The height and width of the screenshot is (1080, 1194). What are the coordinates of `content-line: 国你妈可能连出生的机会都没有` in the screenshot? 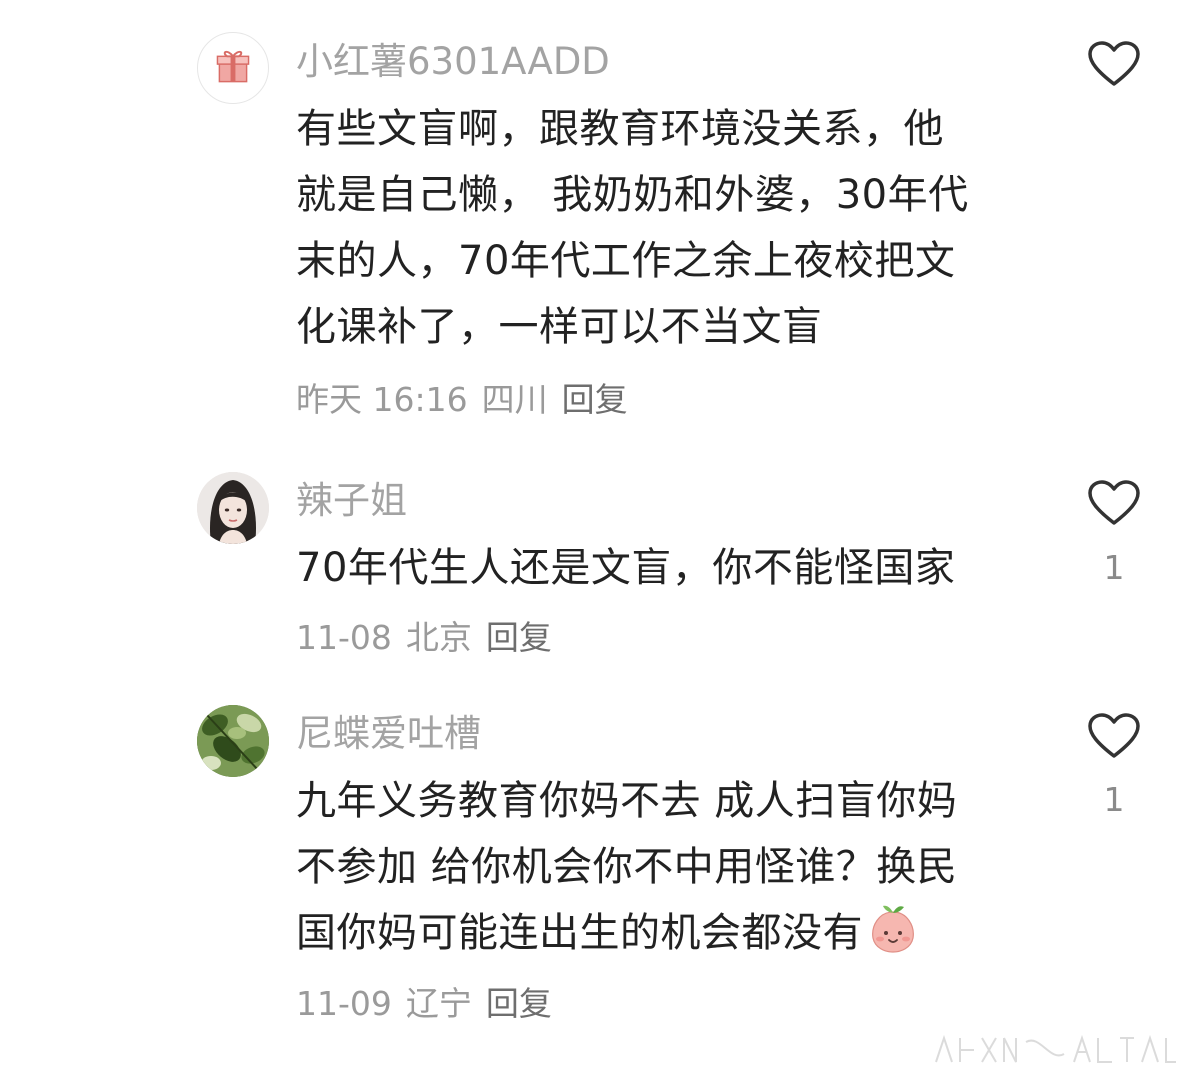 It's located at (579, 933).